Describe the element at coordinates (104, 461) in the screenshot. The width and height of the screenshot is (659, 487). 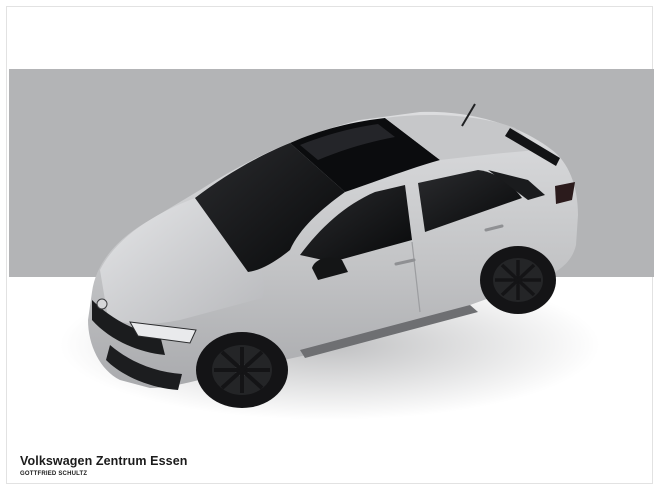
I see `dealer-name: Volkswagen Zentrum Essen` at that location.